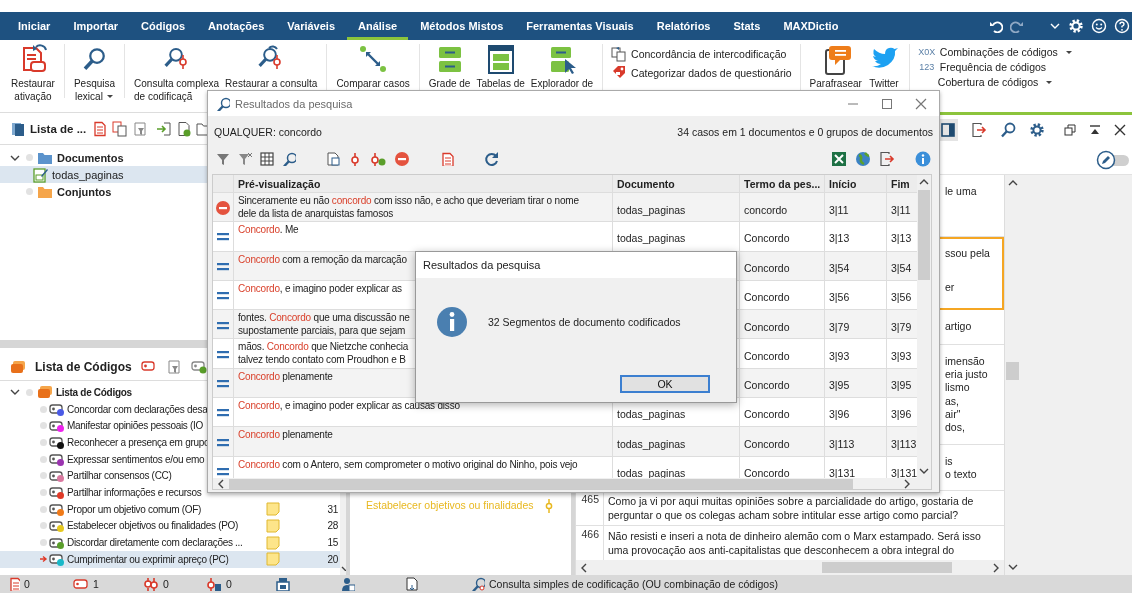 This screenshot has width=1132, height=593. I want to click on ribbon-button: Consulta complexa de codificaçã, so click(177, 73).